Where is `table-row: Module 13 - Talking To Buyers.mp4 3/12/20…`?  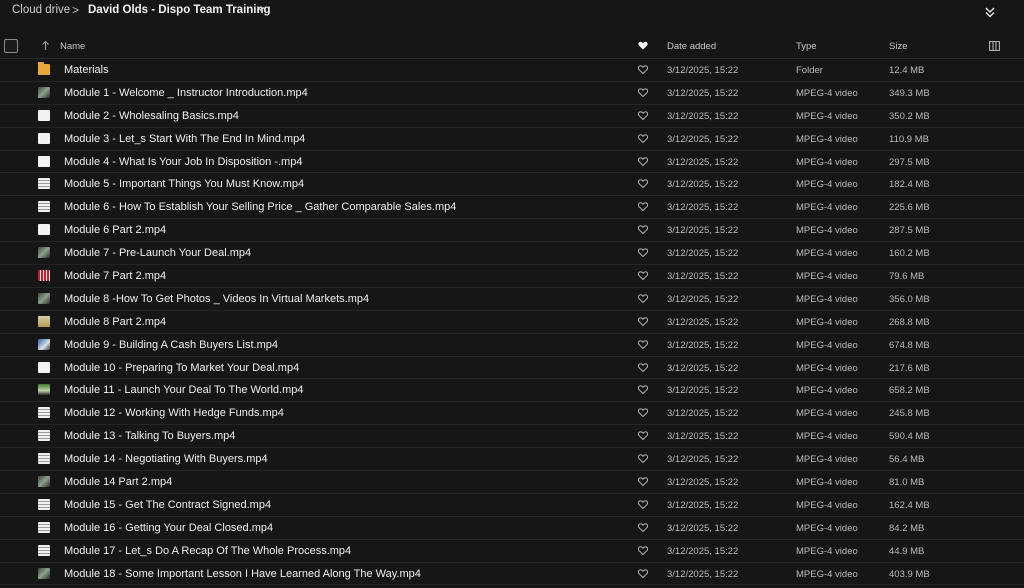
table-row: Module 13 - Talking To Buyers.mp4 3/12/20… is located at coordinates (512, 437).